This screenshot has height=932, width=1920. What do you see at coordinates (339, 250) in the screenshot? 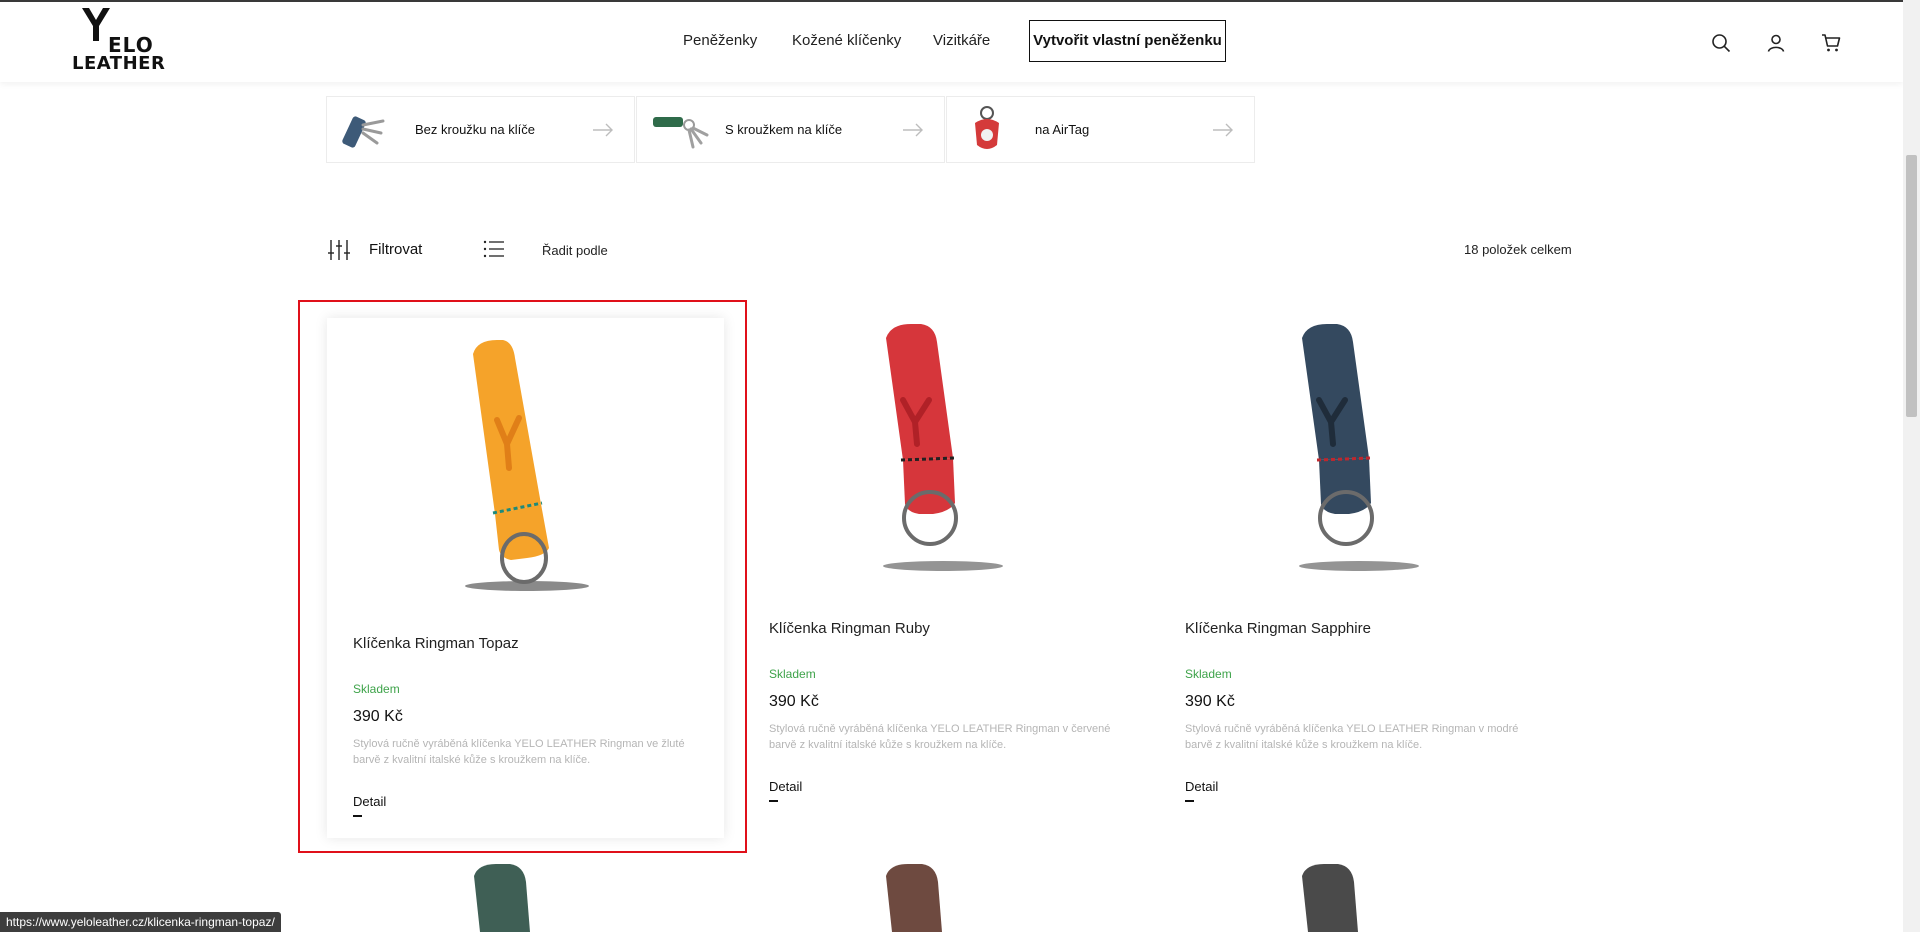
I see `filter-icon` at bounding box center [339, 250].